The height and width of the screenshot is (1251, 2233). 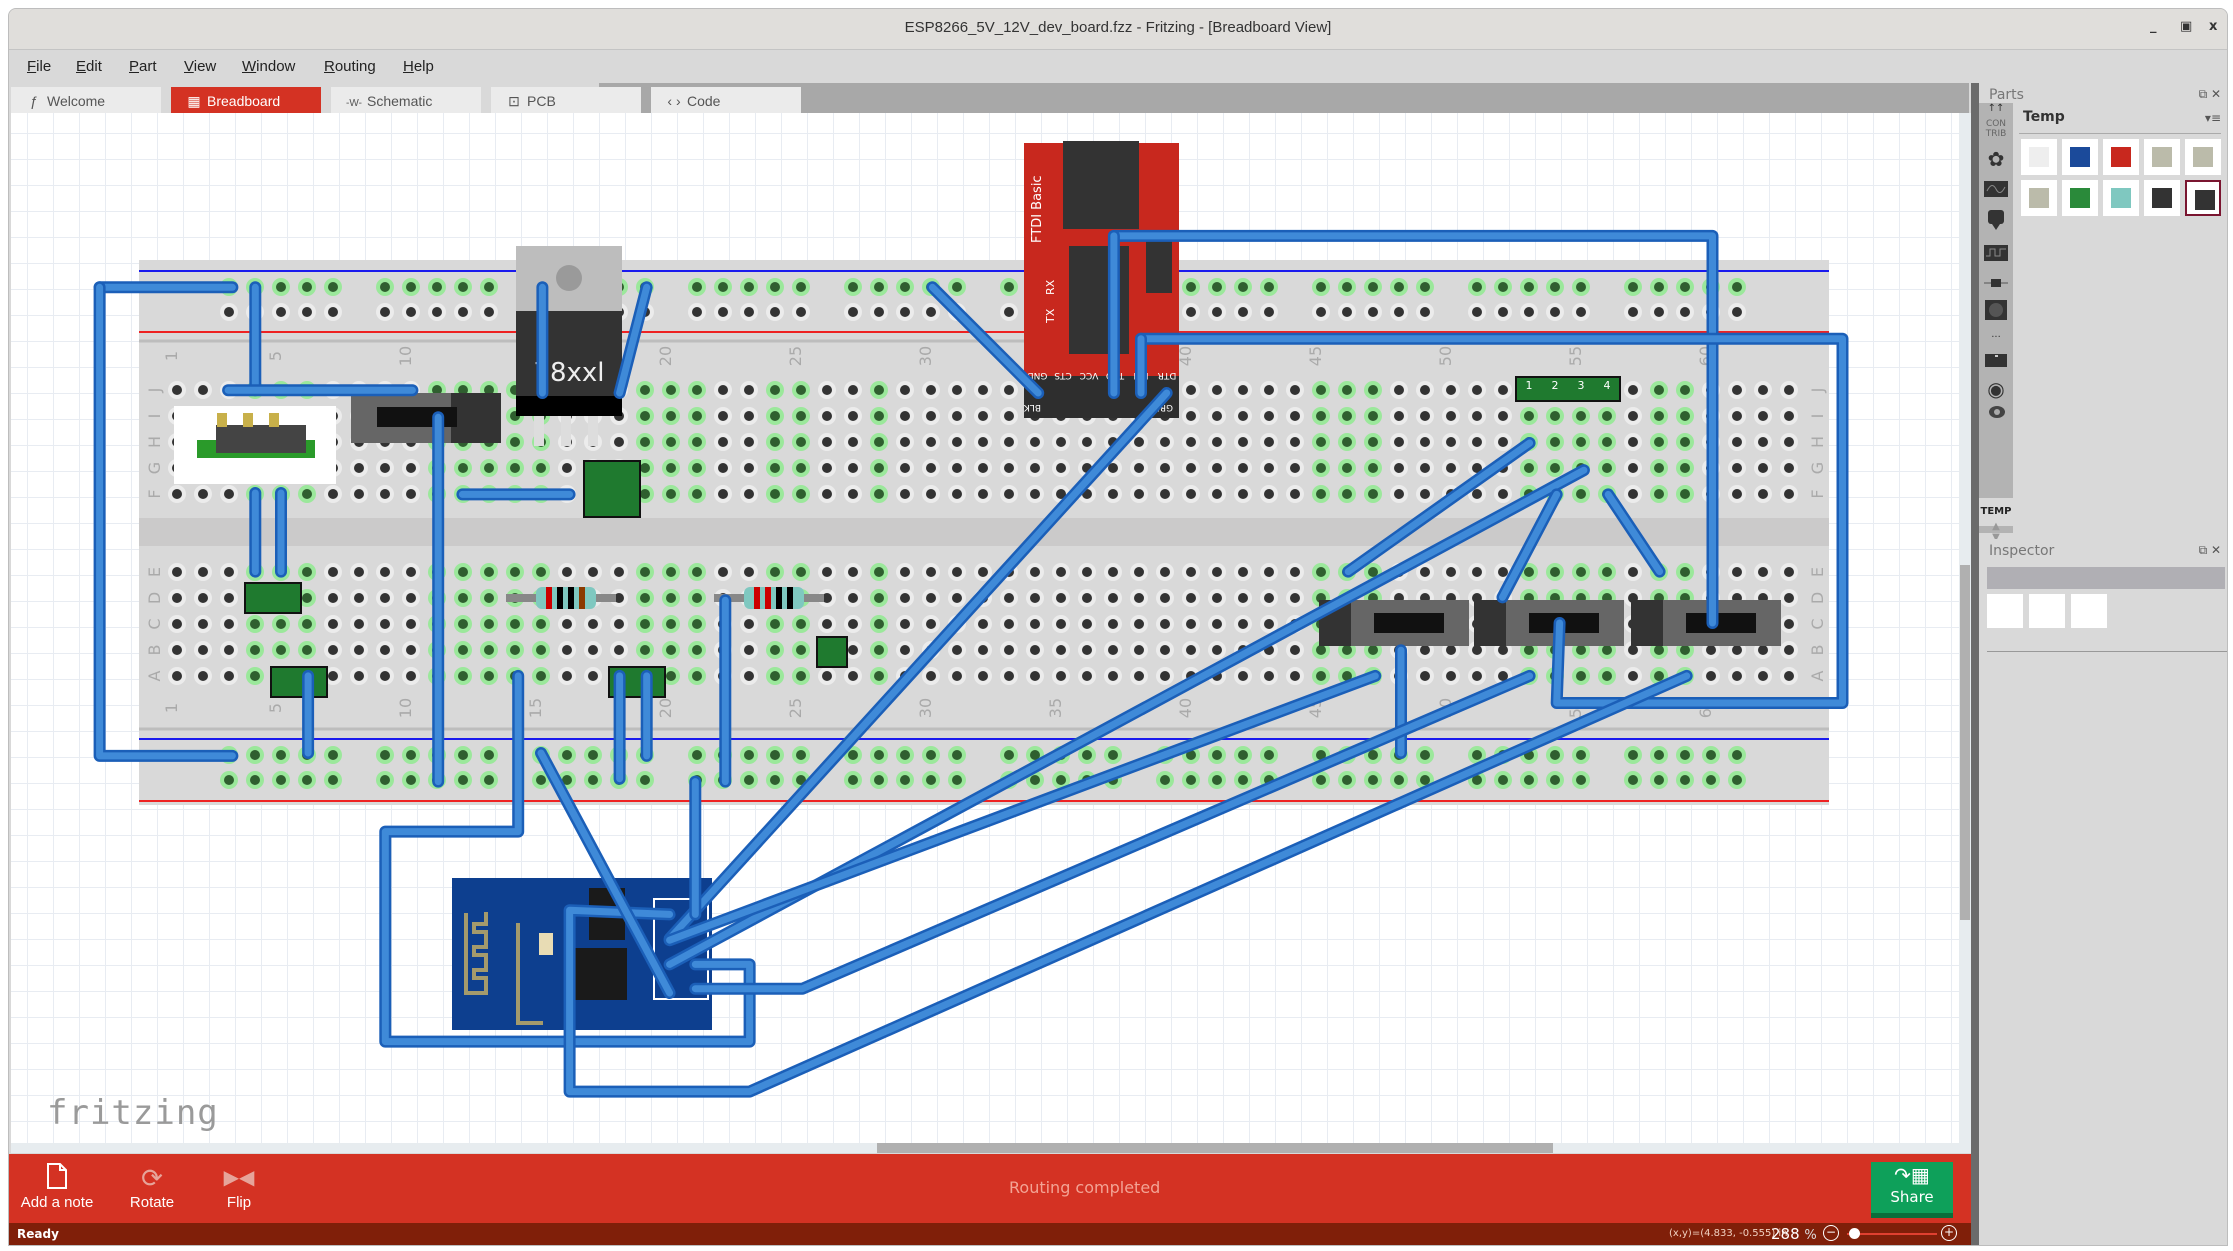 I want to click on bin-scroll-arrows: ▲ ▼, so click(x=1996, y=532).